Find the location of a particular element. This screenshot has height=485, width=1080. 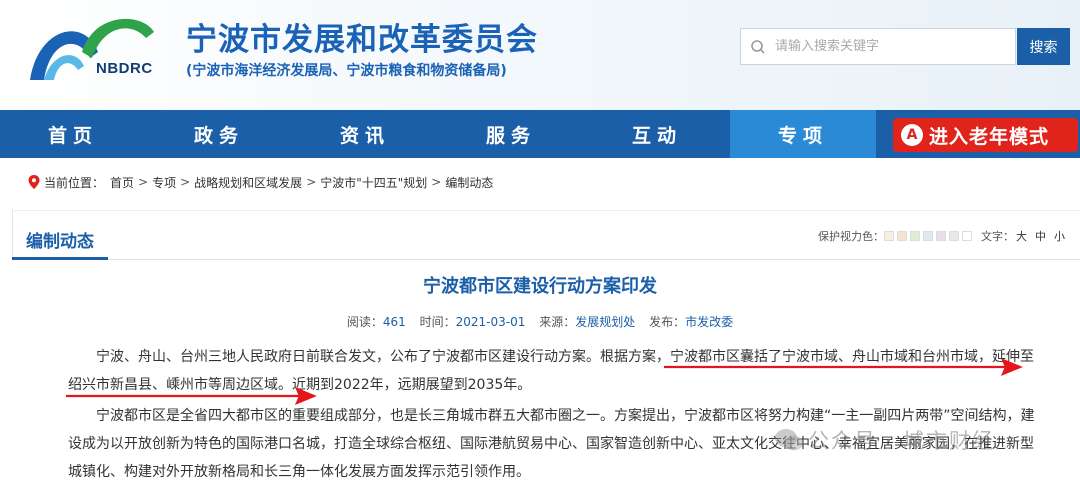

font-size-medium: 中 is located at coordinates (1040, 236).